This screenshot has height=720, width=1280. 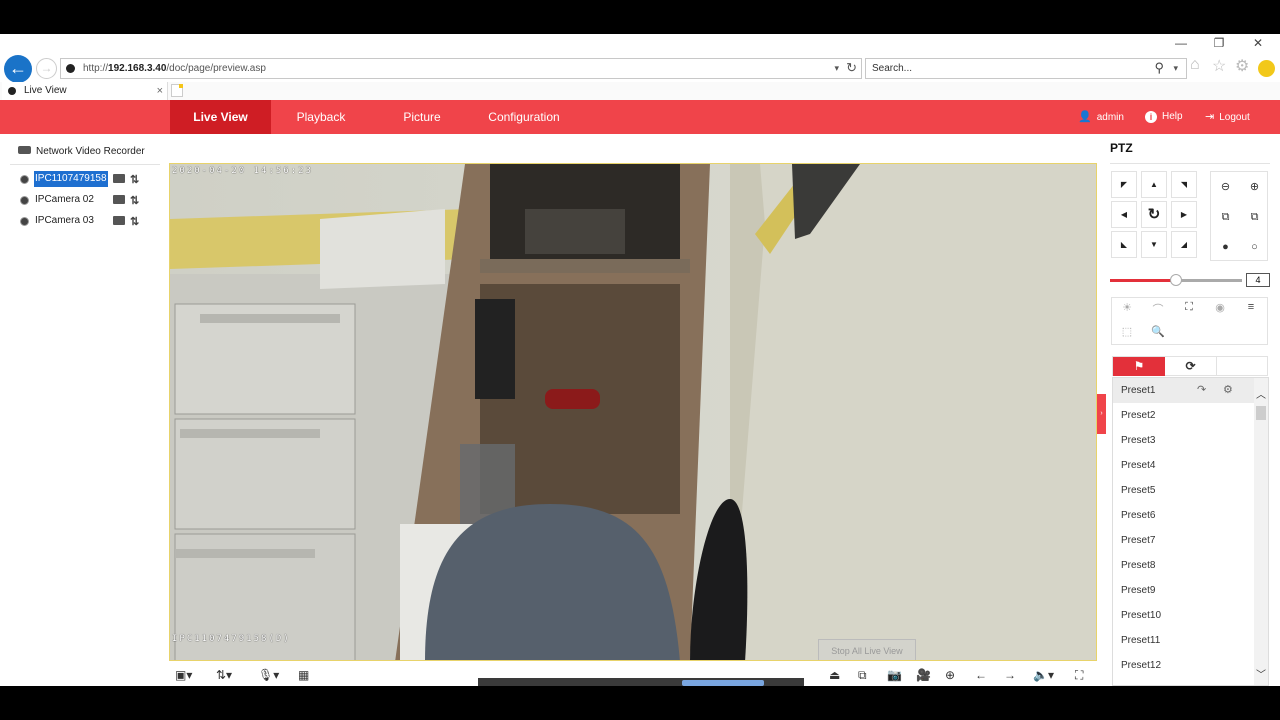 I want to click on help-link: i Help, so click(x=1164, y=117).